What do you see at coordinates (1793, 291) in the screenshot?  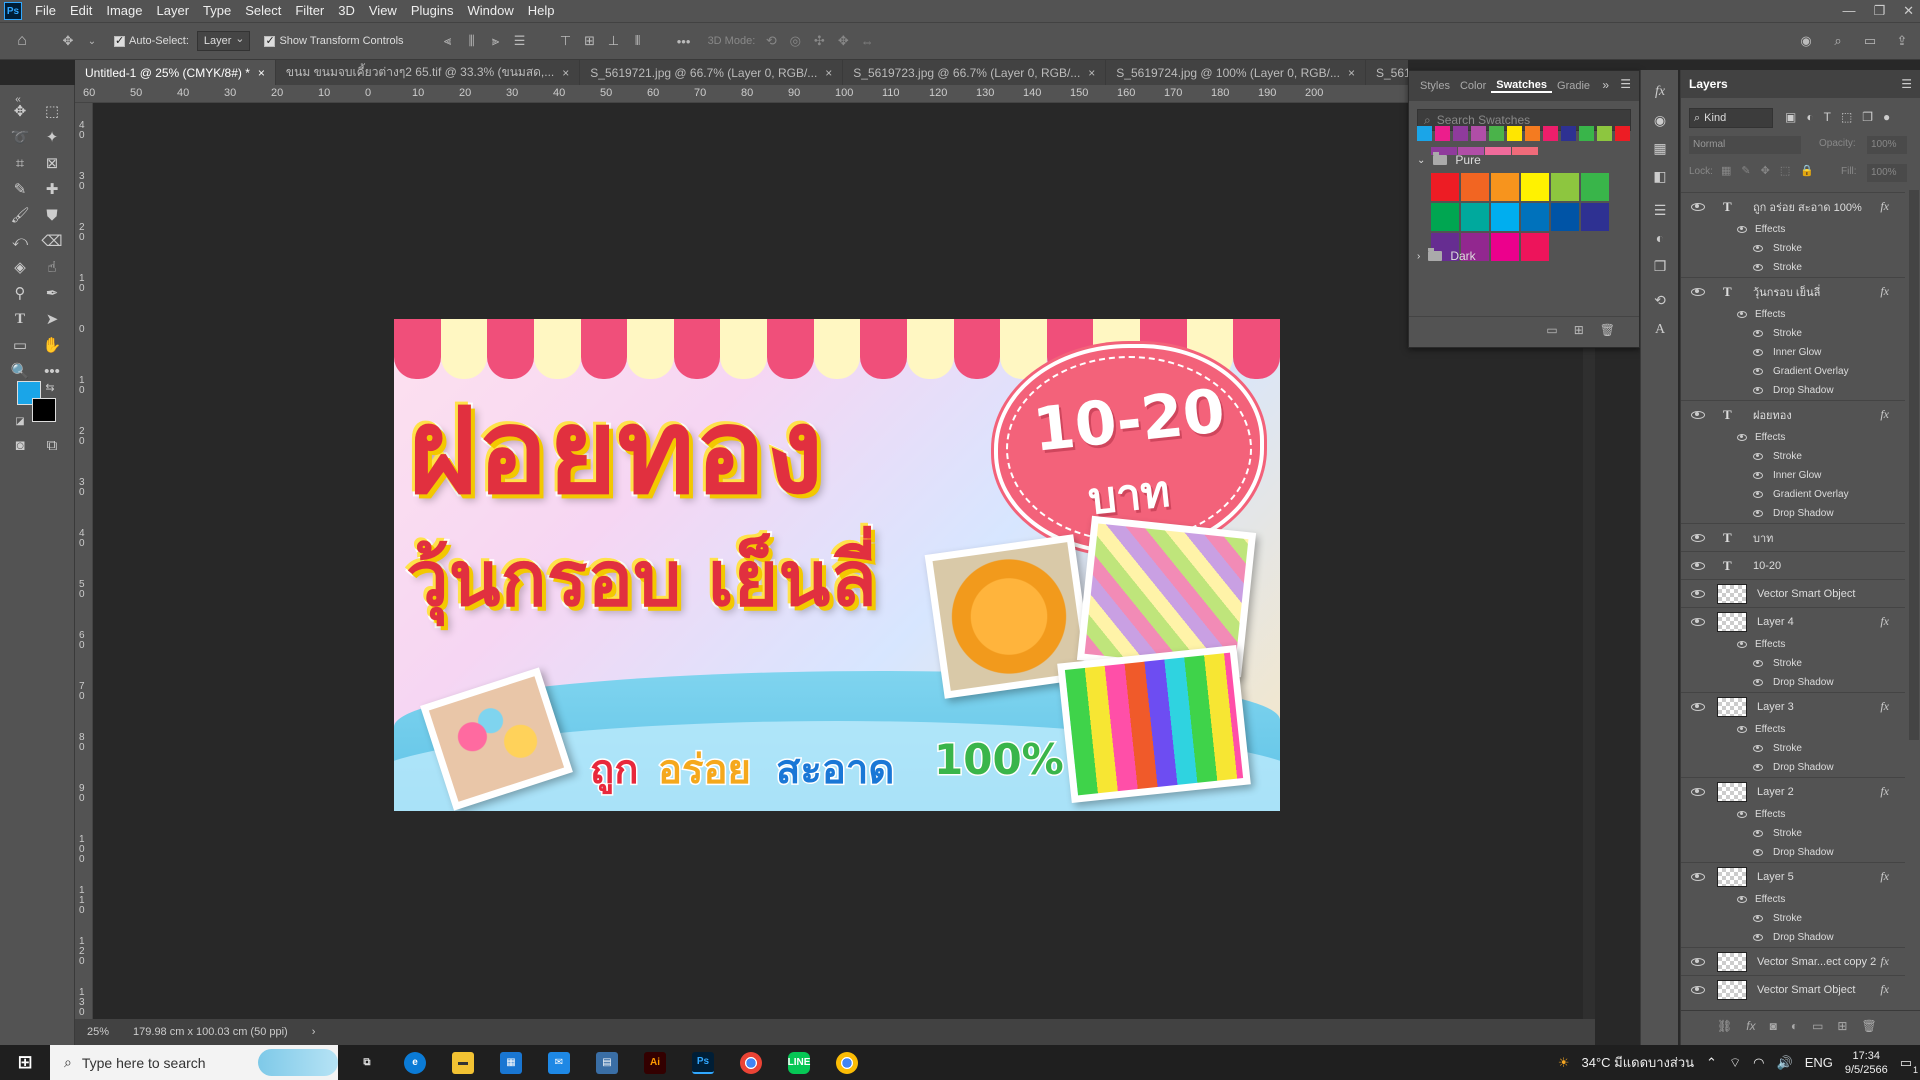 I see `layer-row: T วุ้นกรอบ เย็นลี่ fx` at bounding box center [1793, 291].